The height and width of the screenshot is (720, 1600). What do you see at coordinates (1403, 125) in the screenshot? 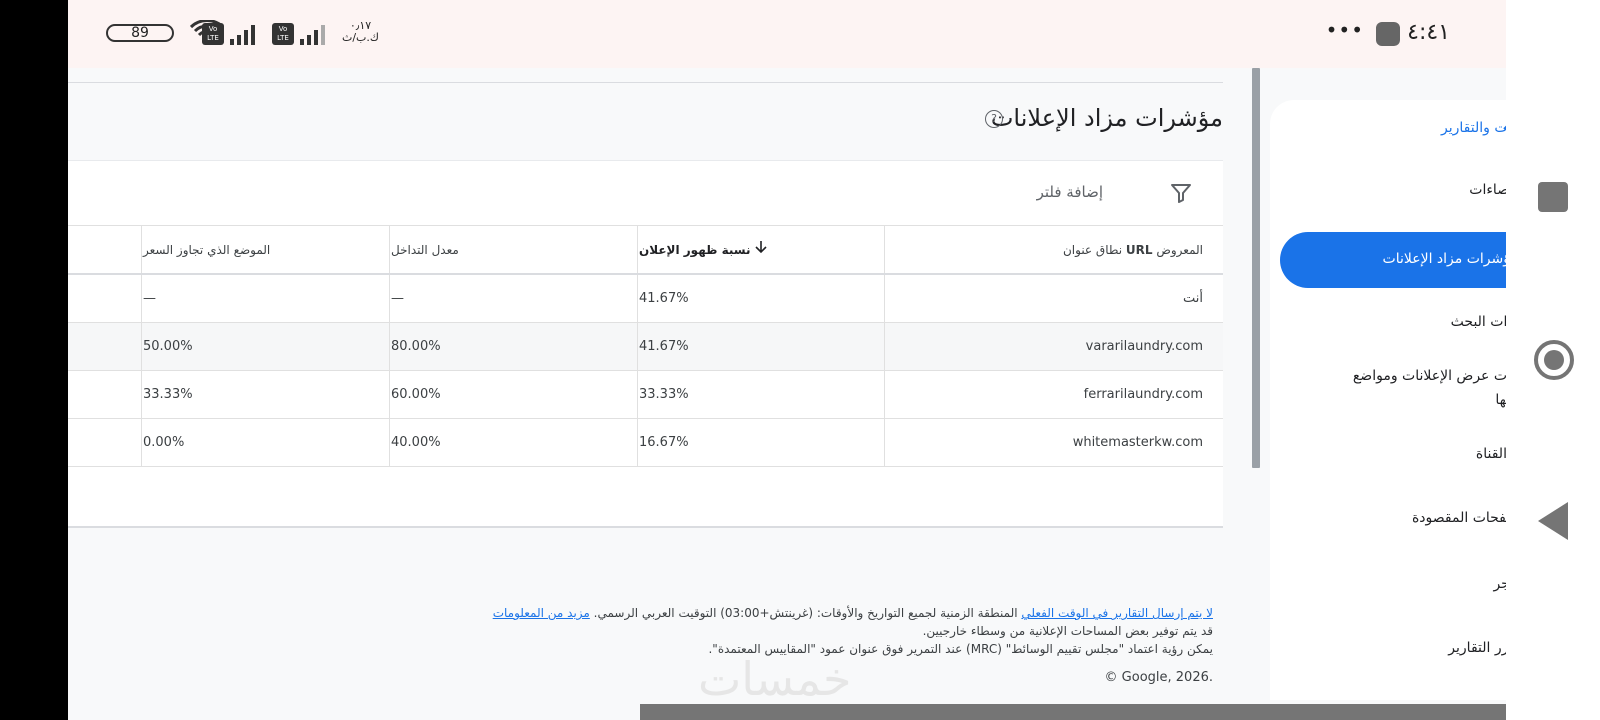
I see `chevron-up-icon` at bounding box center [1403, 125].